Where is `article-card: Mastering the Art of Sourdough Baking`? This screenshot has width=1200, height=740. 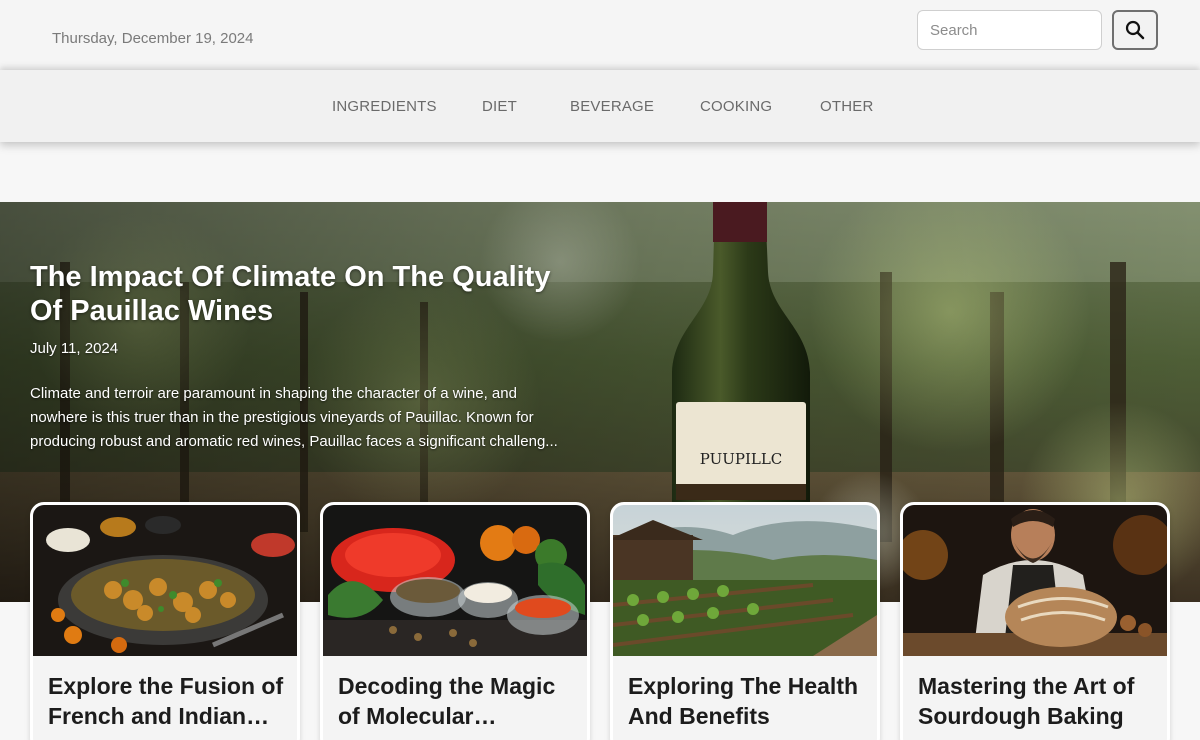 article-card: Mastering the Art of Sourdough Baking is located at coordinates (1035, 621).